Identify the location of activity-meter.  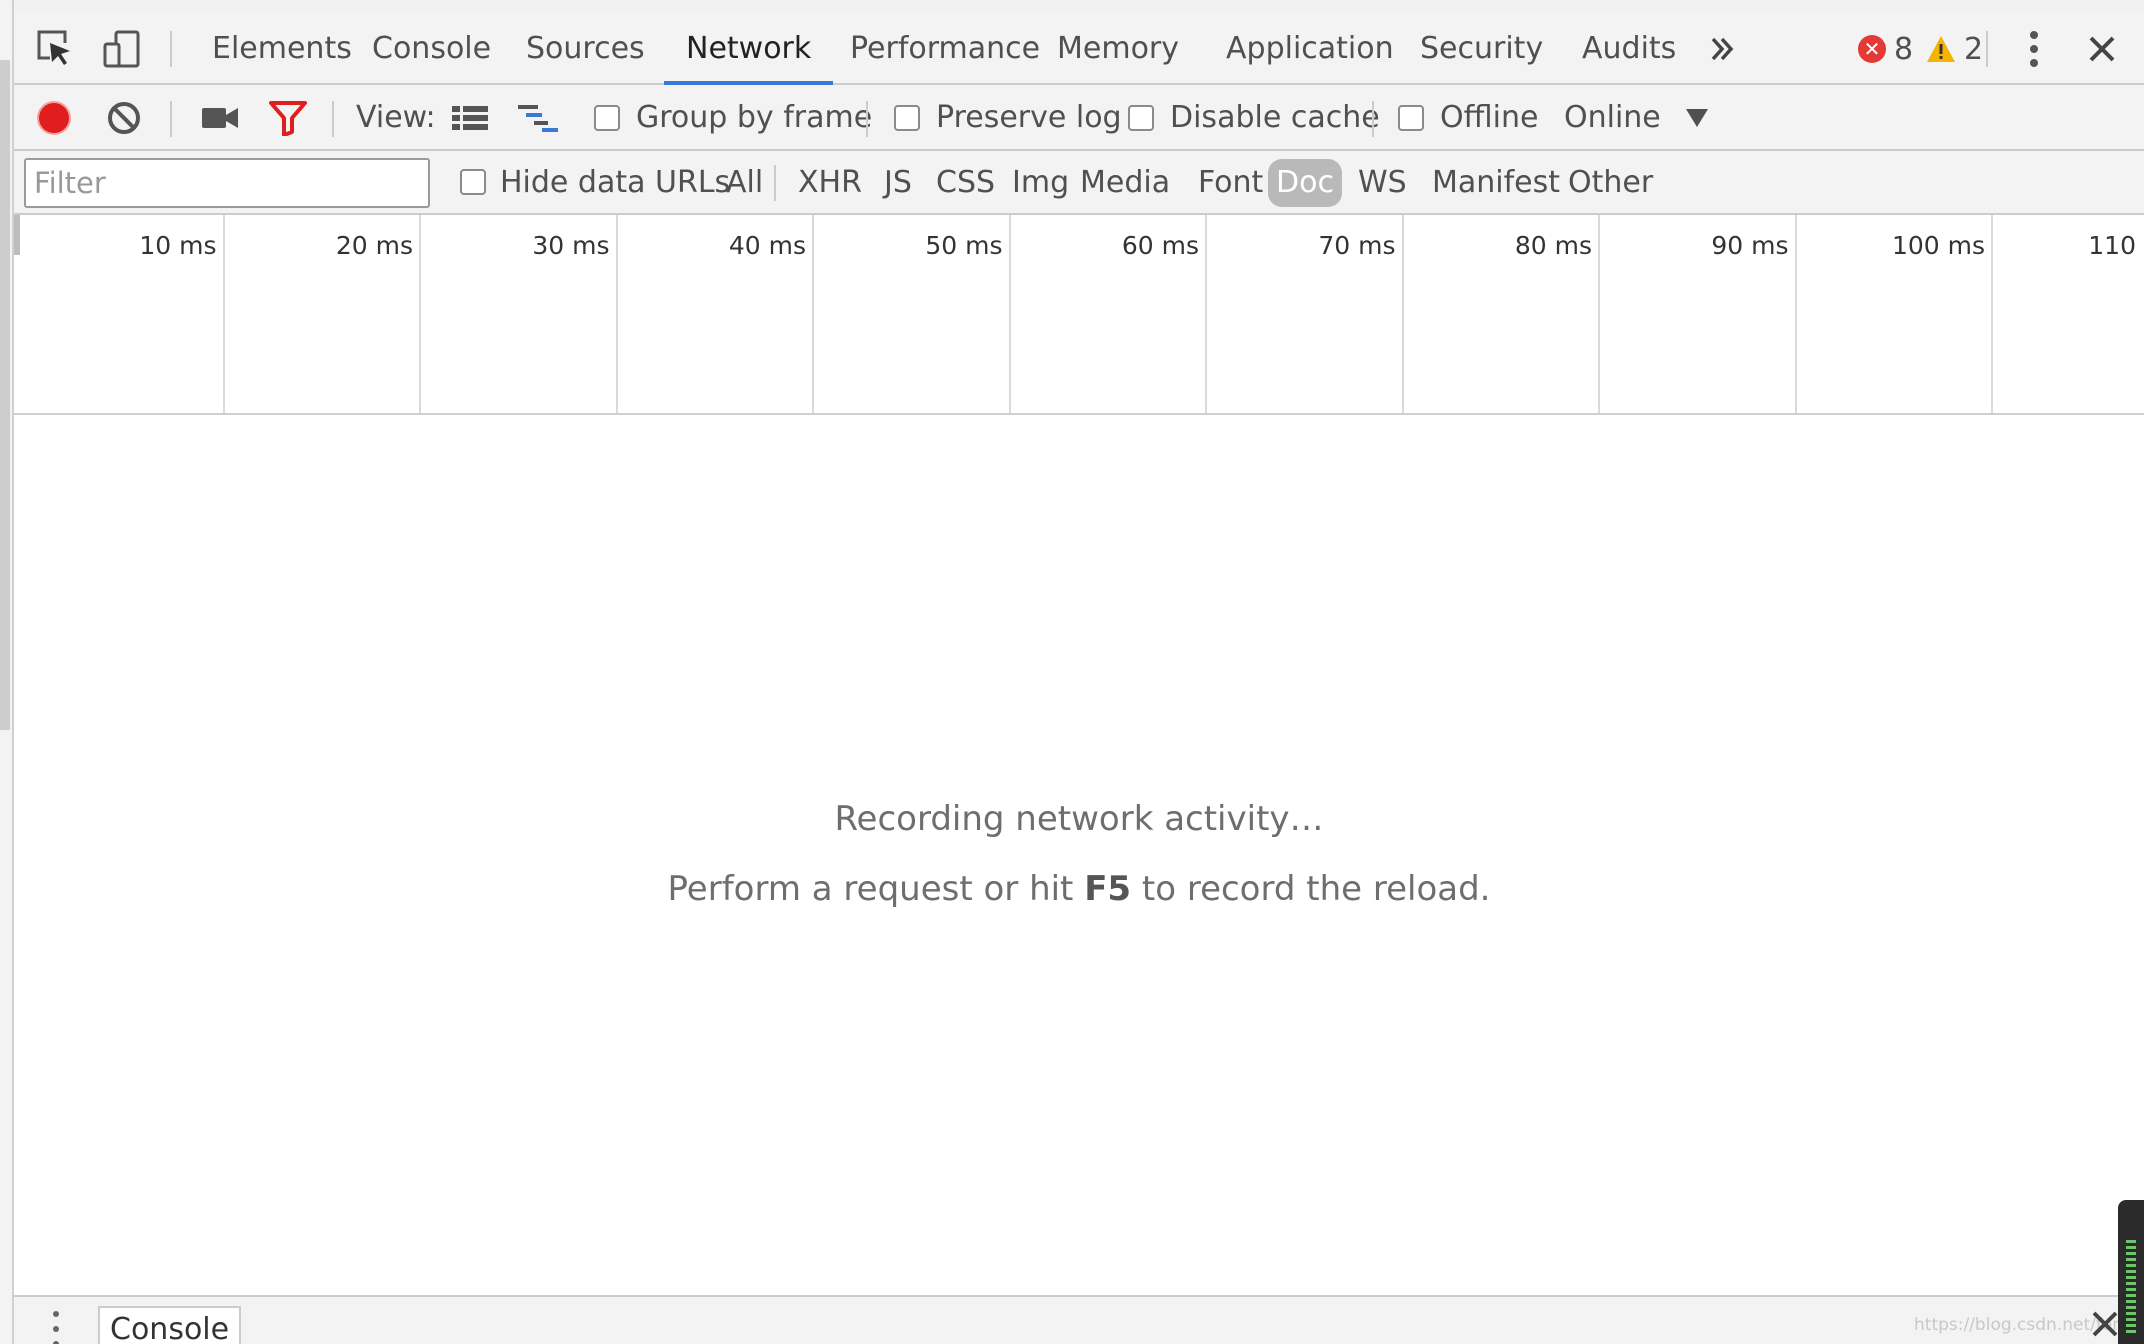
(2131, 1288).